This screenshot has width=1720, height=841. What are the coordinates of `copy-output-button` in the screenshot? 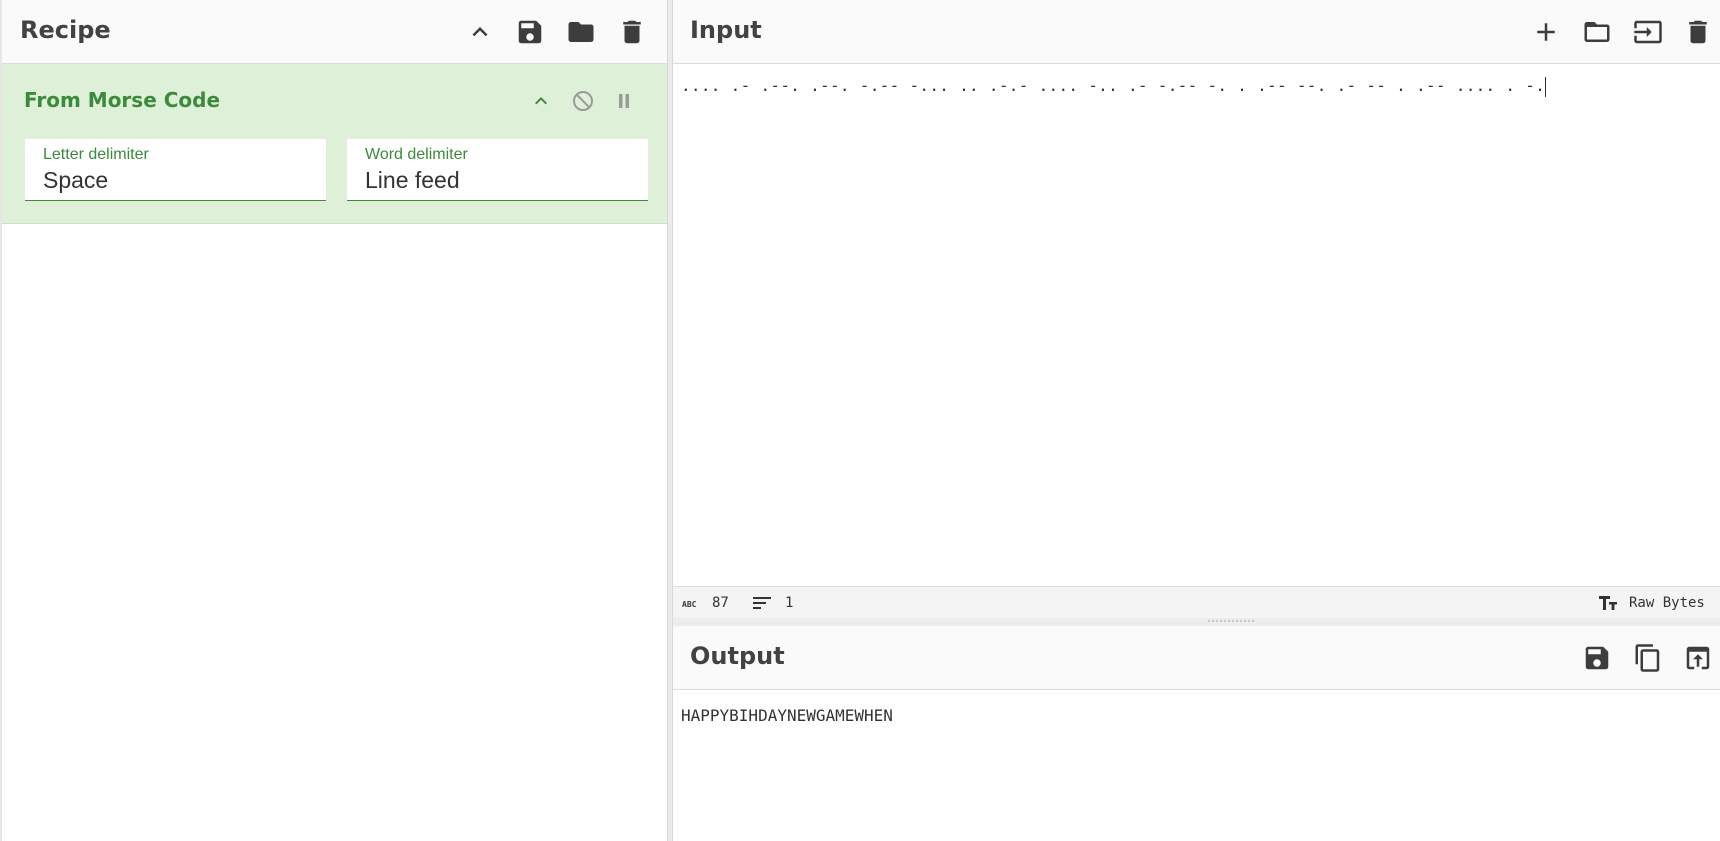 It's located at (1648, 658).